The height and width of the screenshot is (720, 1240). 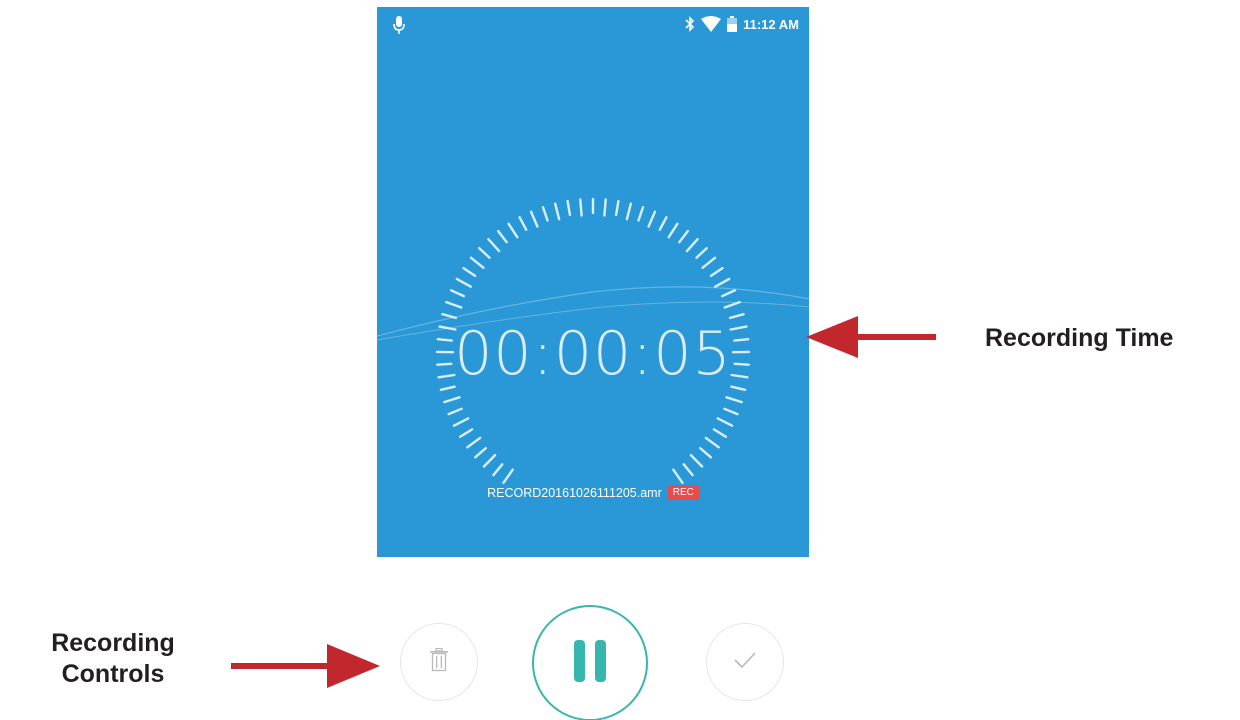 I want to click on recording-time-callout: Recording Time, so click(x=1079, y=338).